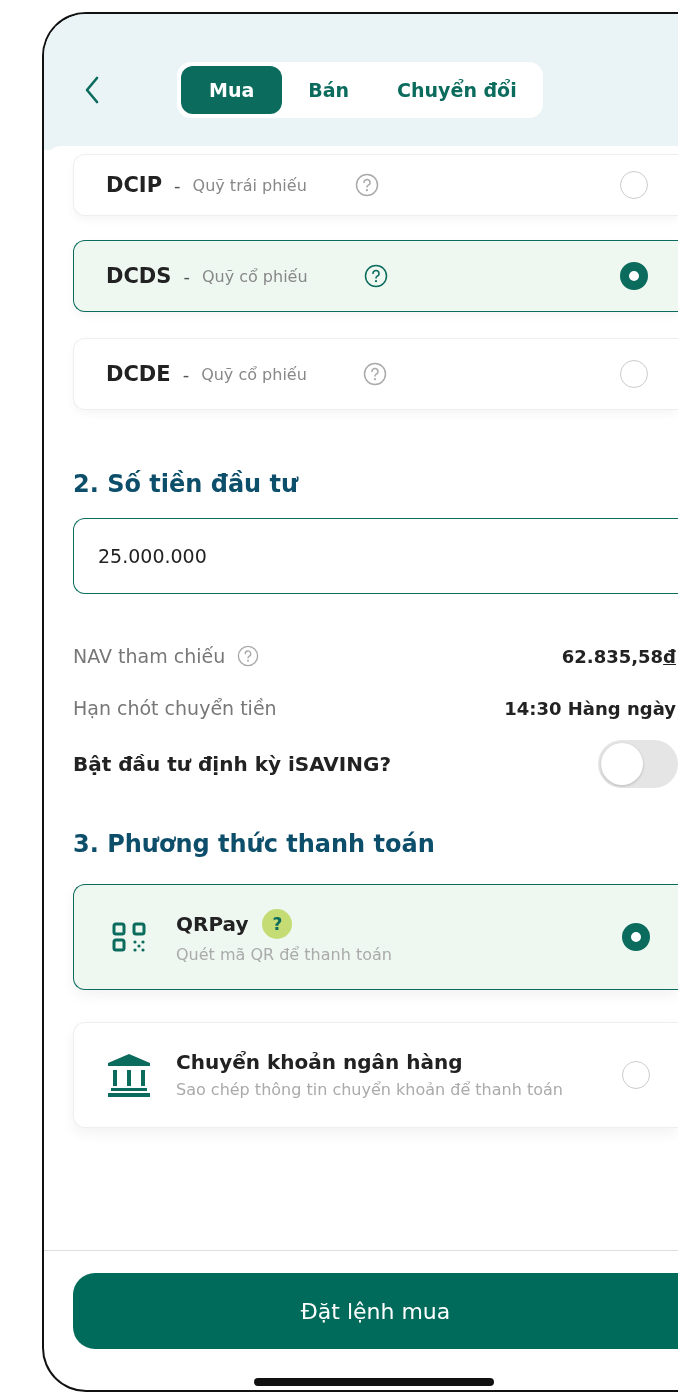  Describe the element at coordinates (375, 556) in the screenshot. I see `amount-field: 25.000.000` at that location.